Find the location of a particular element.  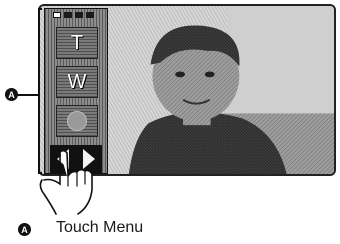

callout-marker: A is located at coordinates (11, 94).